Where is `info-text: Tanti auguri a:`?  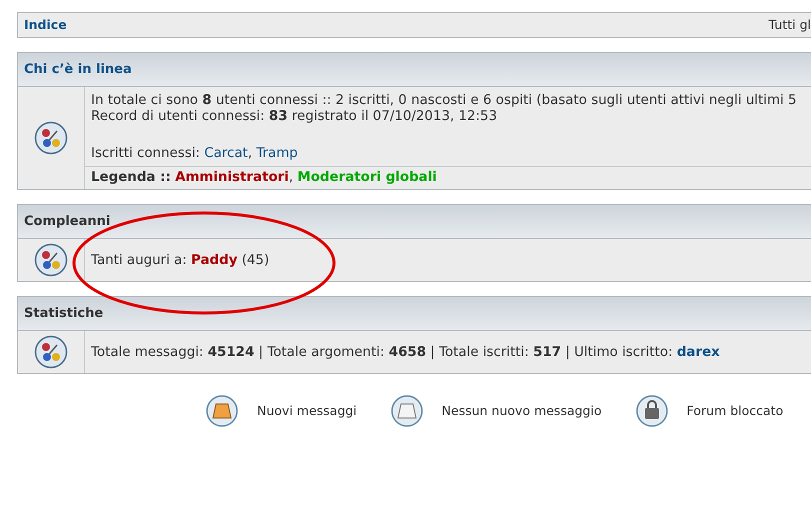 info-text: Tanti auguri a: is located at coordinates (139, 260).